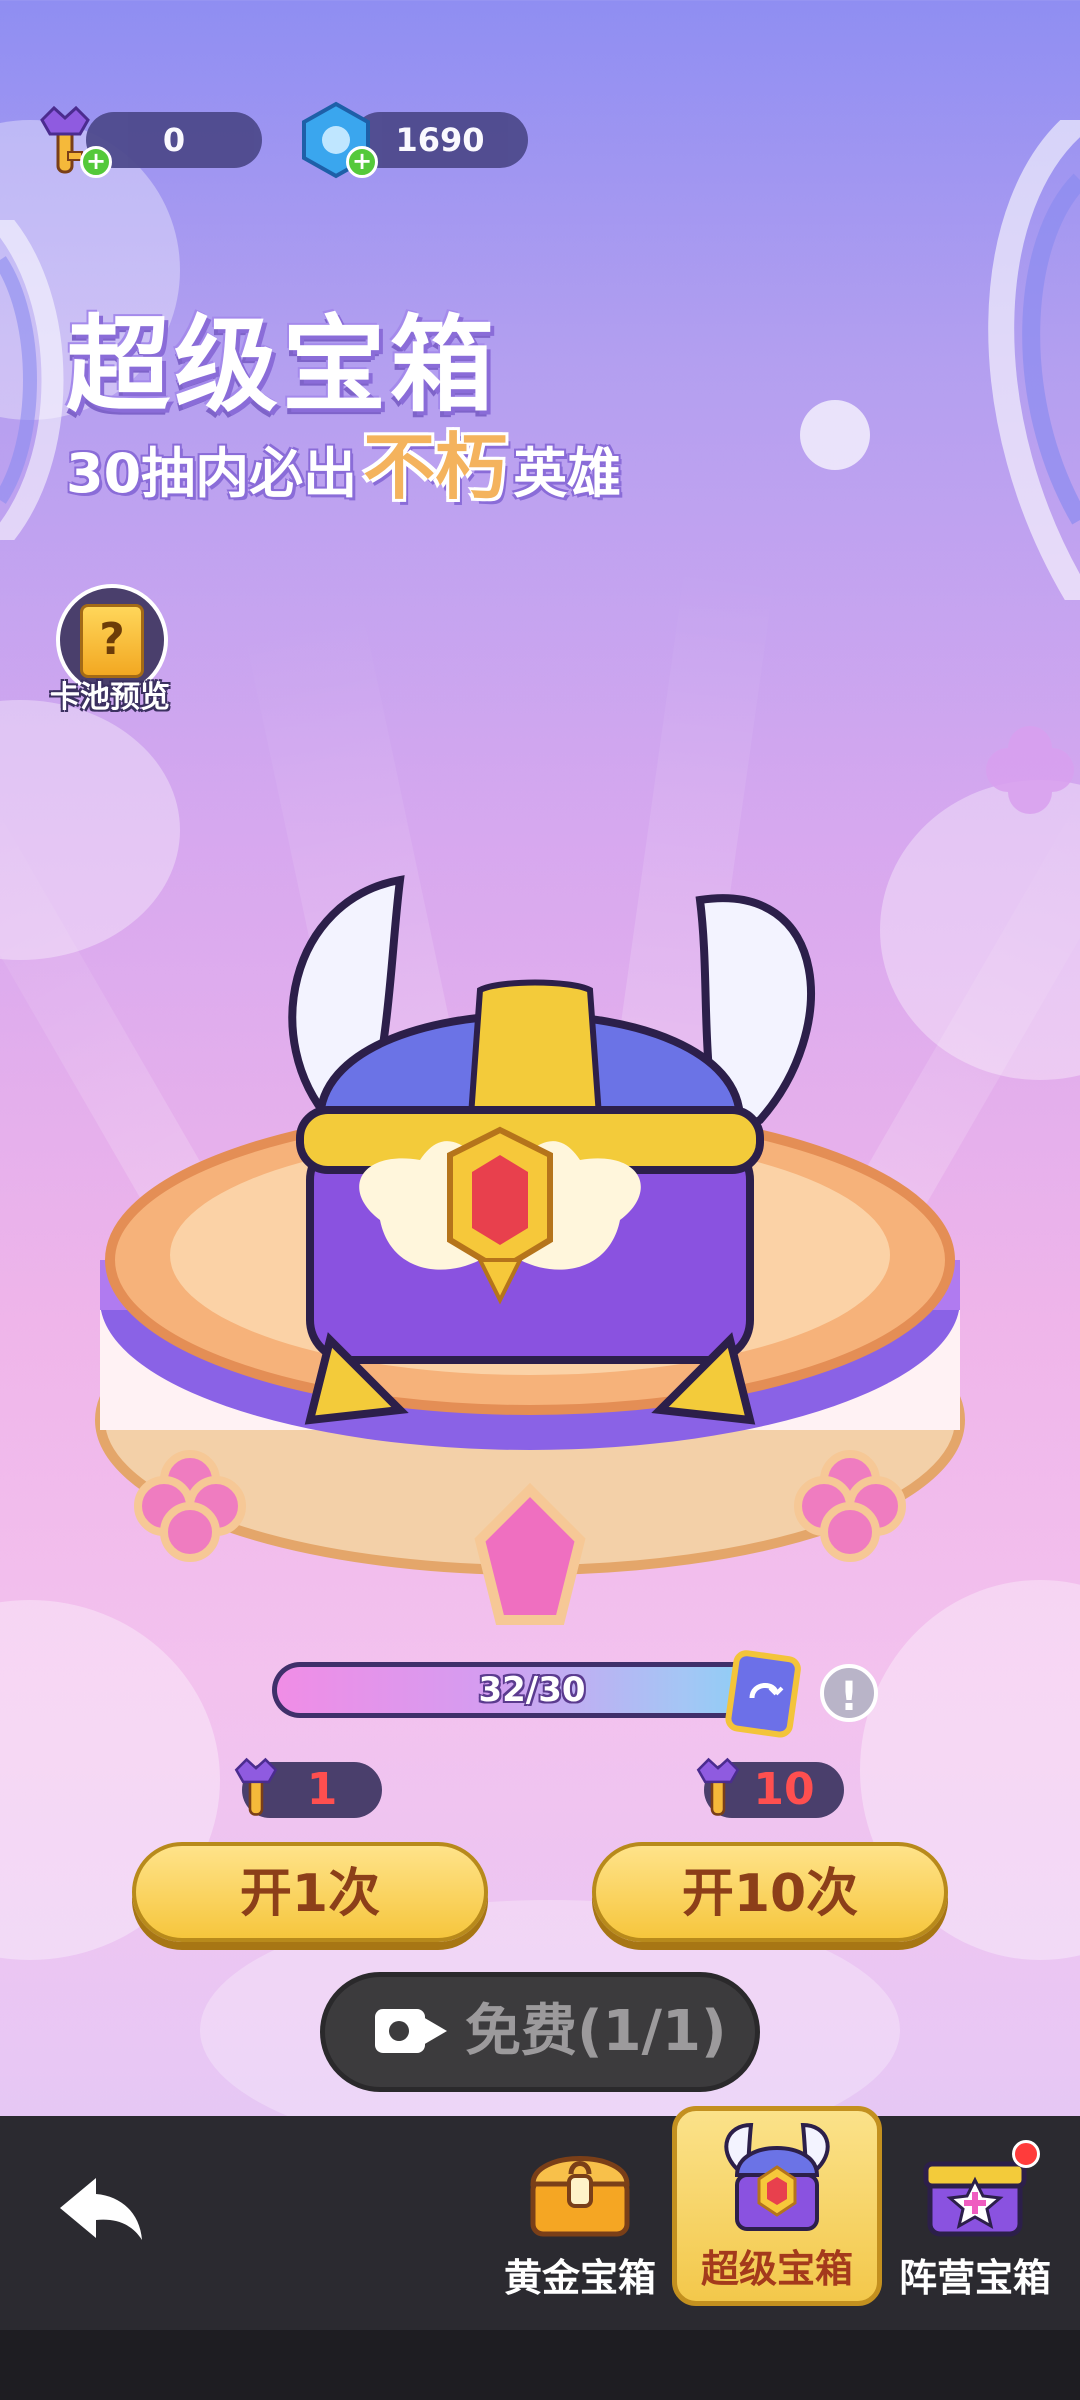 The image size is (1080, 2400). What do you see at coordinates (579, 2278) in the screenshot?
I see `tab-gold-chest-label: 黄金宝箱` at bounding box center [579, 2278].